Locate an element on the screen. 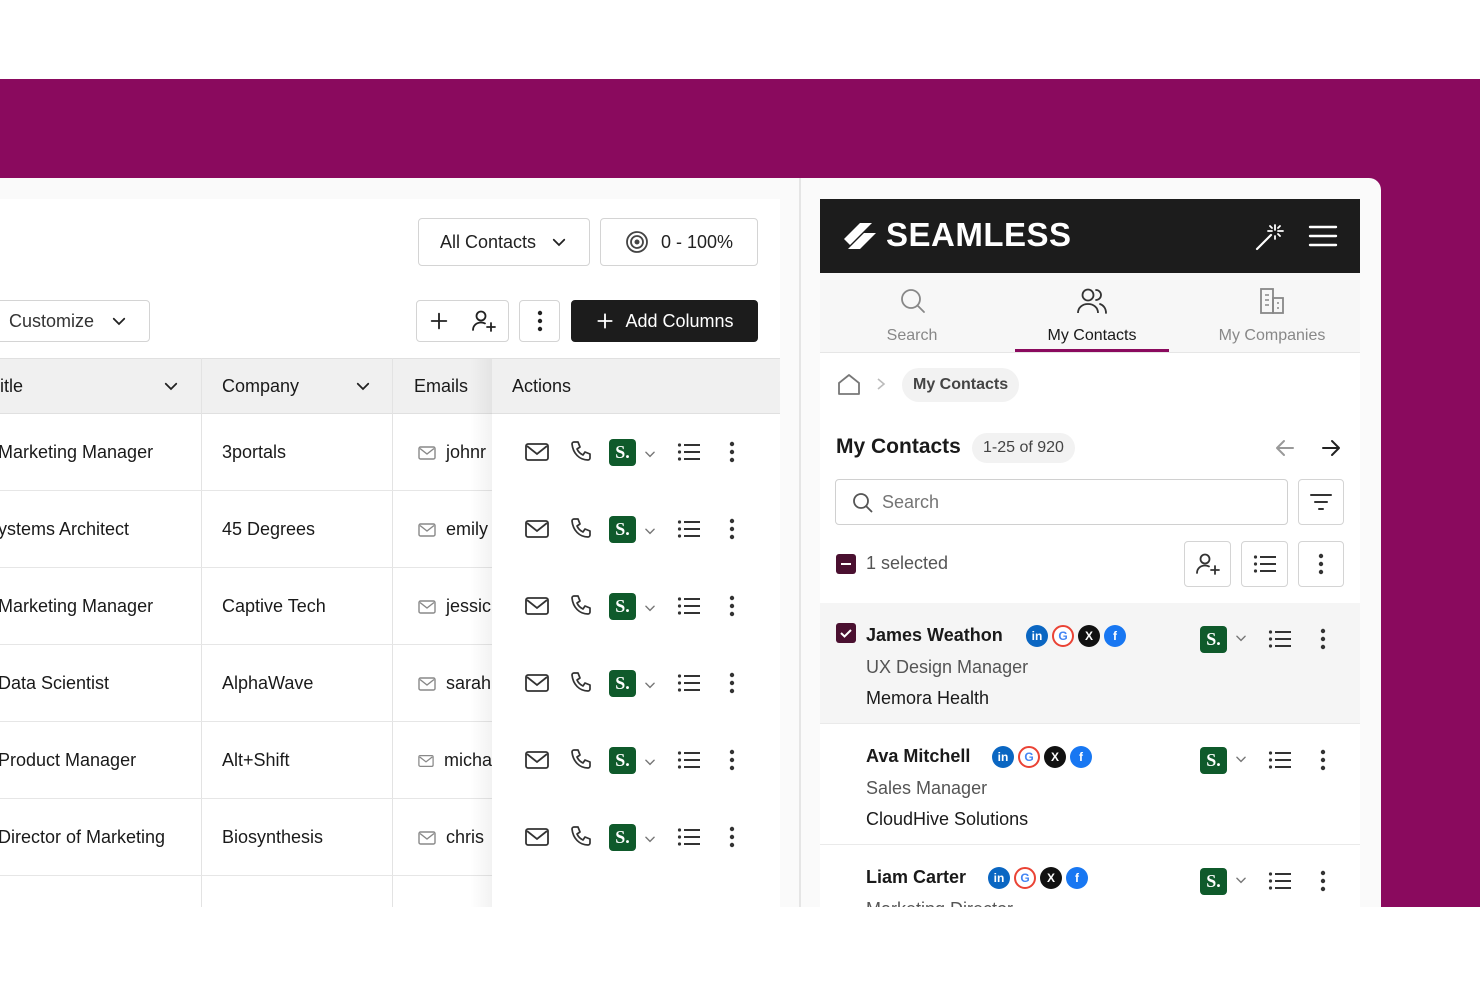 This screenshot has width=1480, height=987. arrow-left-icon is located at coordinates (1285, 448).